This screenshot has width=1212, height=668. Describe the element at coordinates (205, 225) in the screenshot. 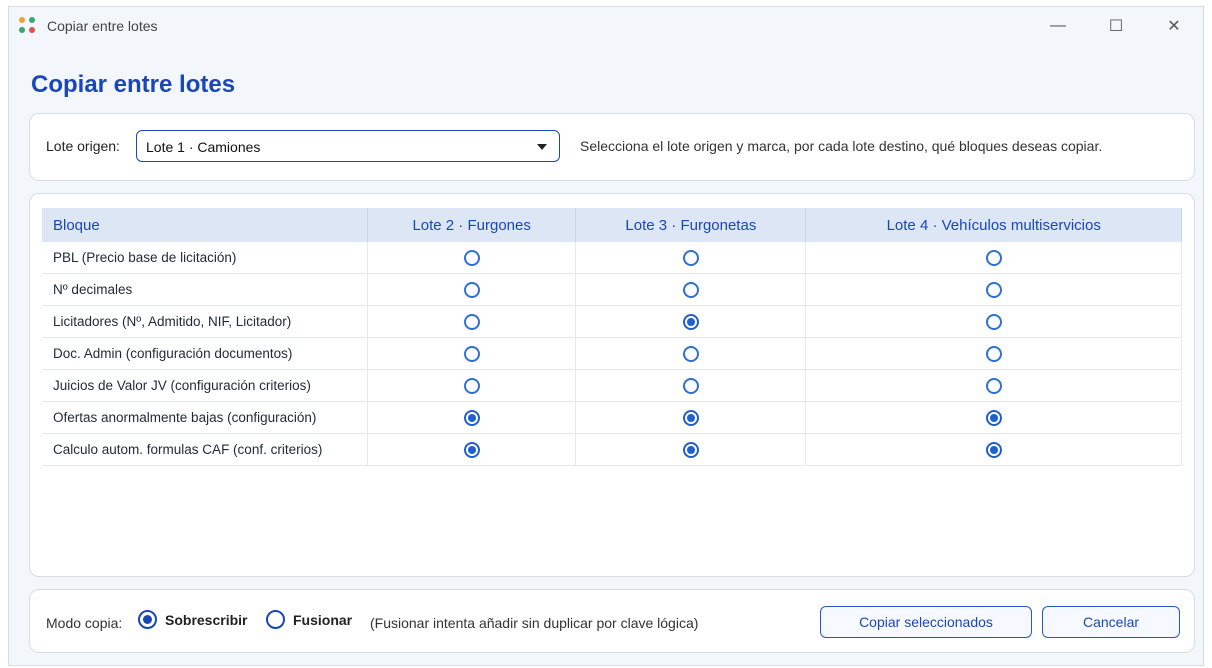

I see `column-header-block: Bloque` at that location.